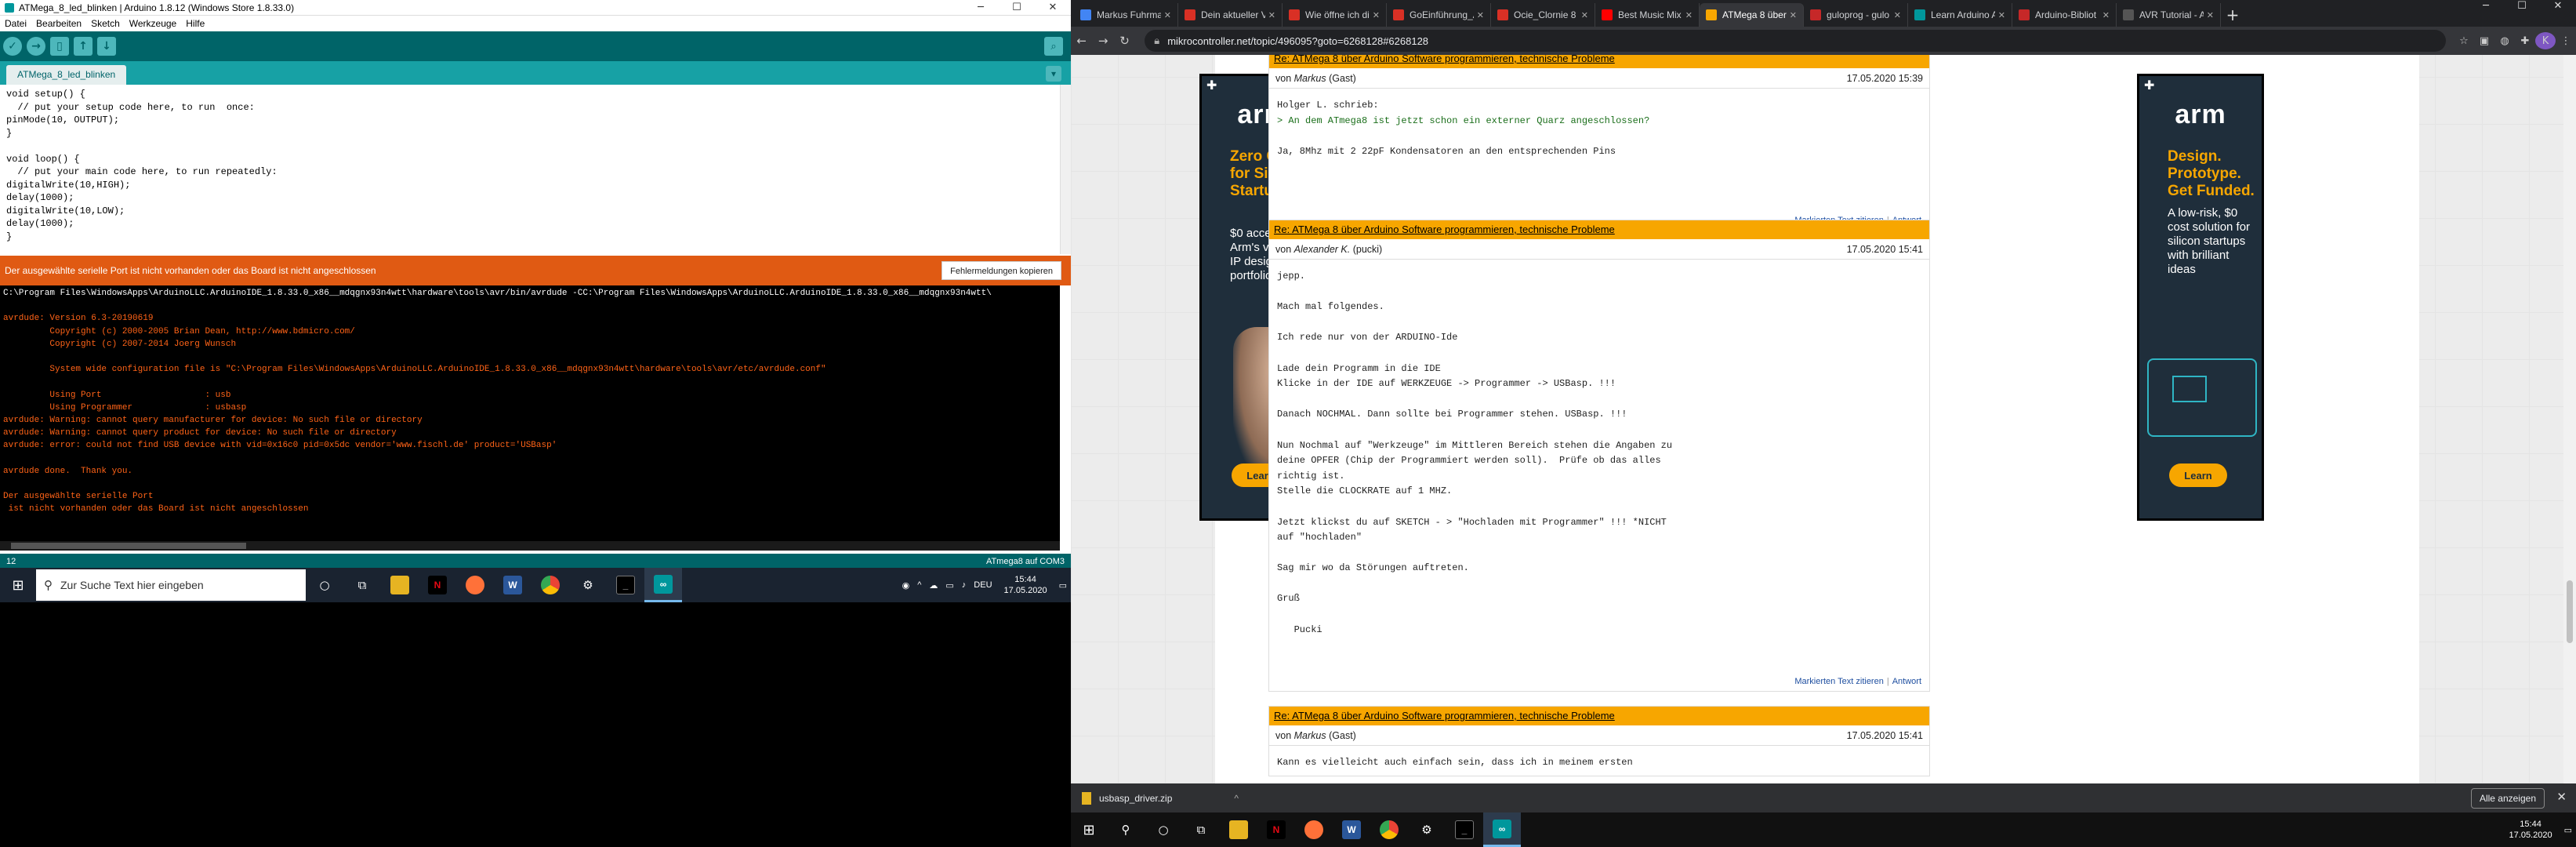  I want to click on extension-icon: ▣, so click(2484, 41).